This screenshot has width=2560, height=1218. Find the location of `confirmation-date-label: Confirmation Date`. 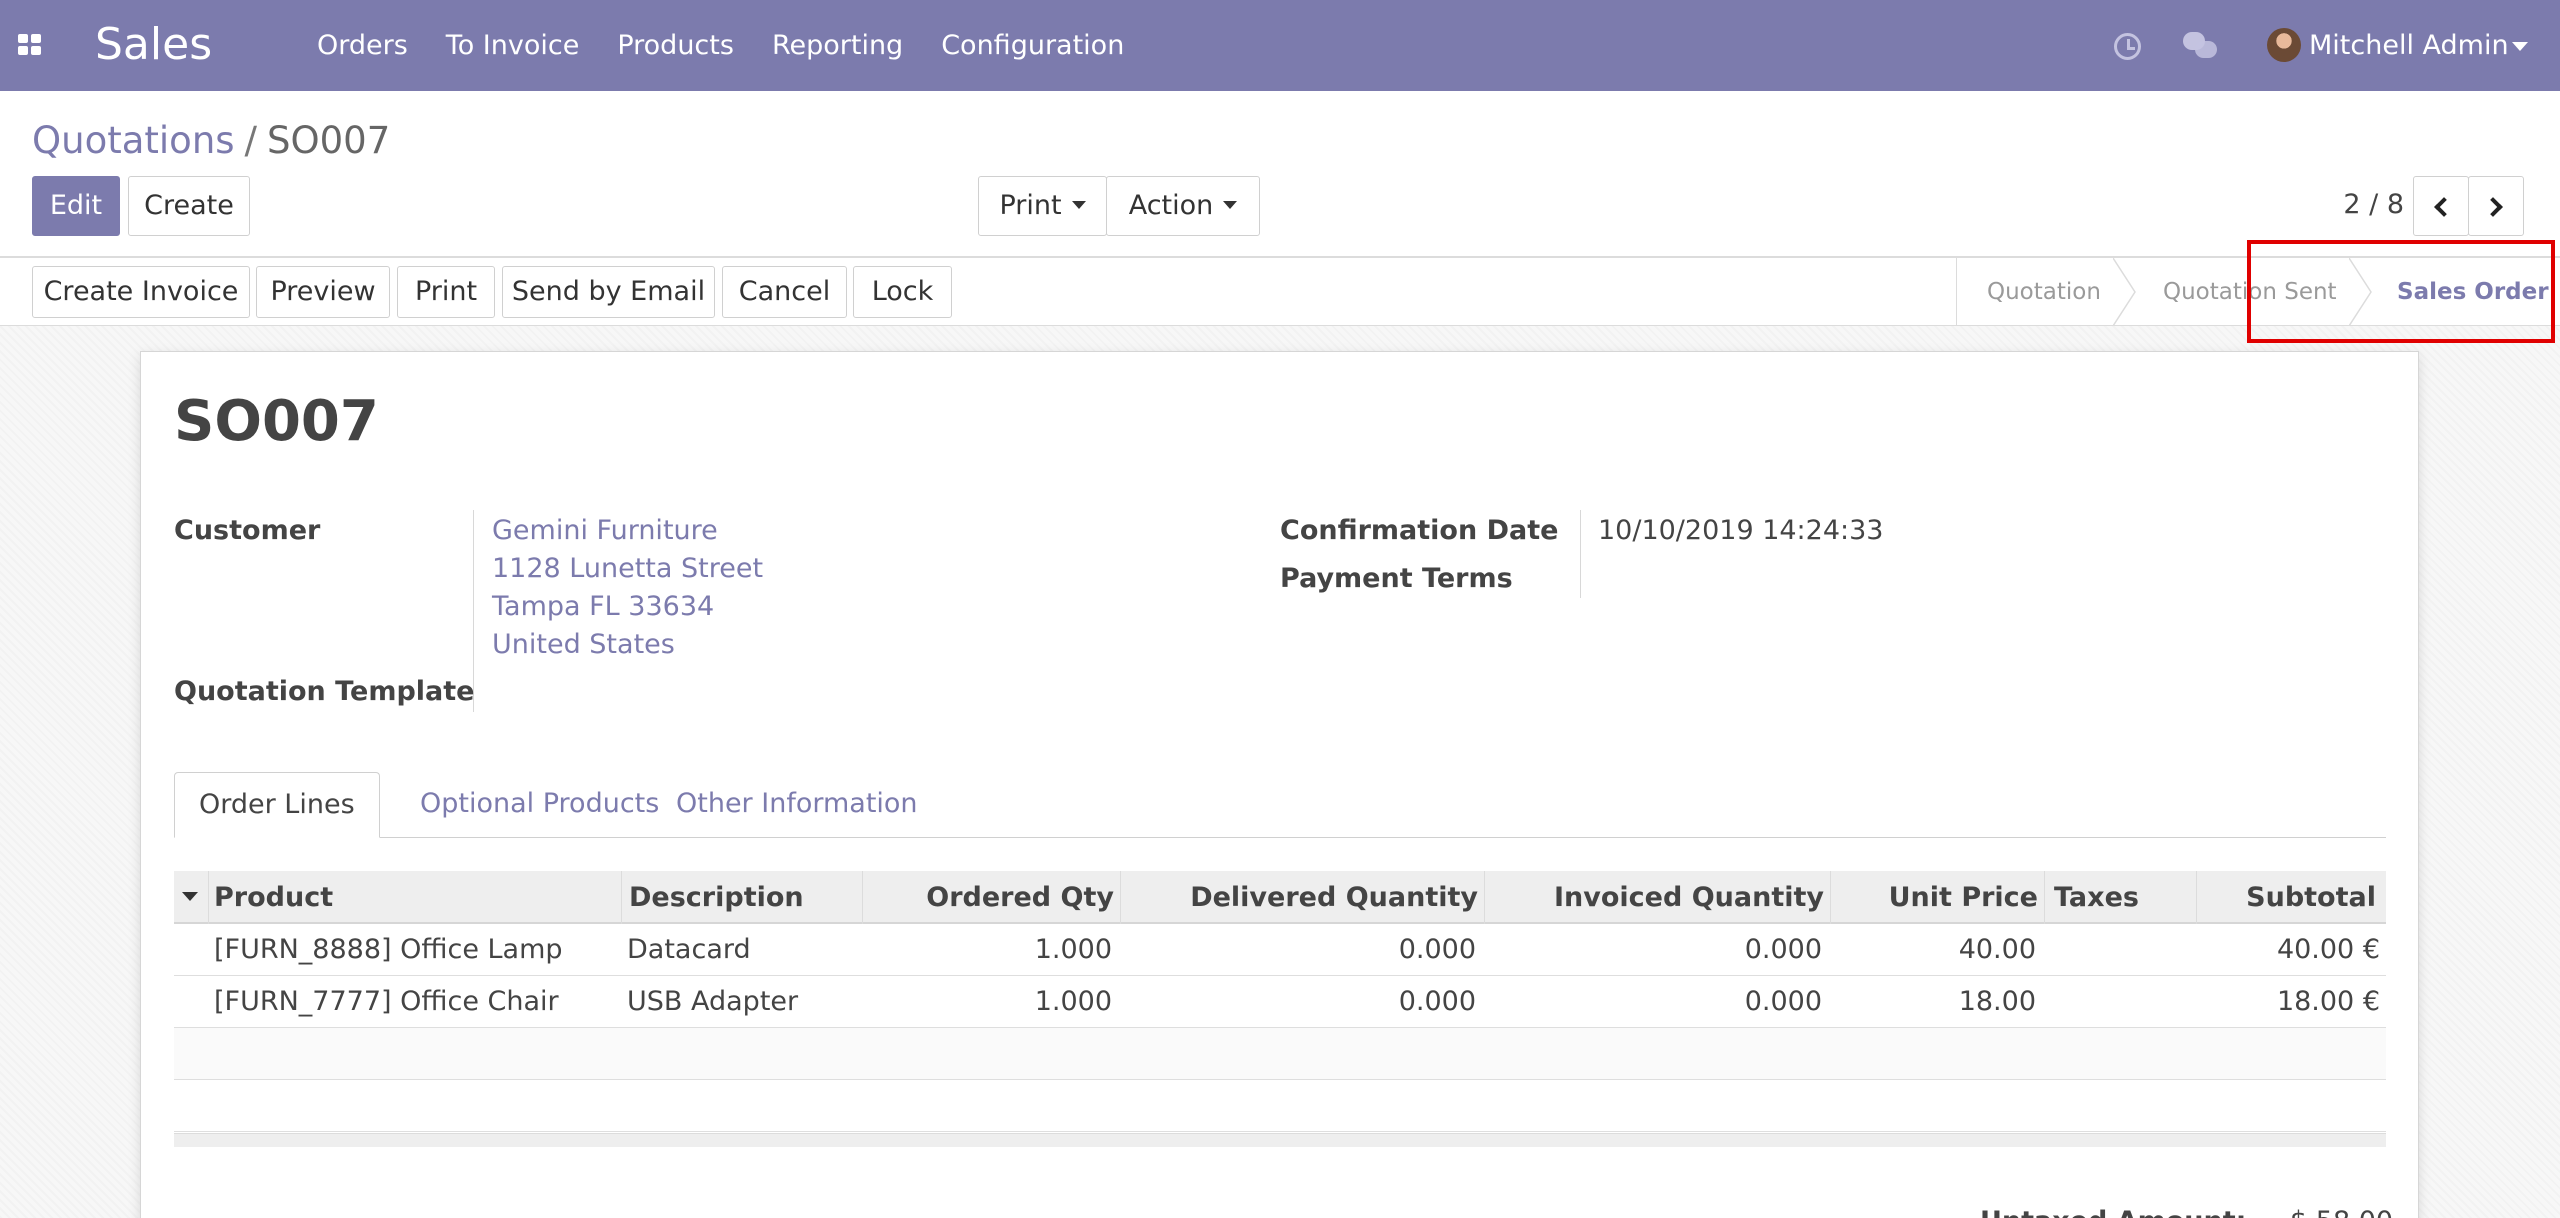

confirmation-date-label: Confirmation Date is located at coordinates (1419, 530).